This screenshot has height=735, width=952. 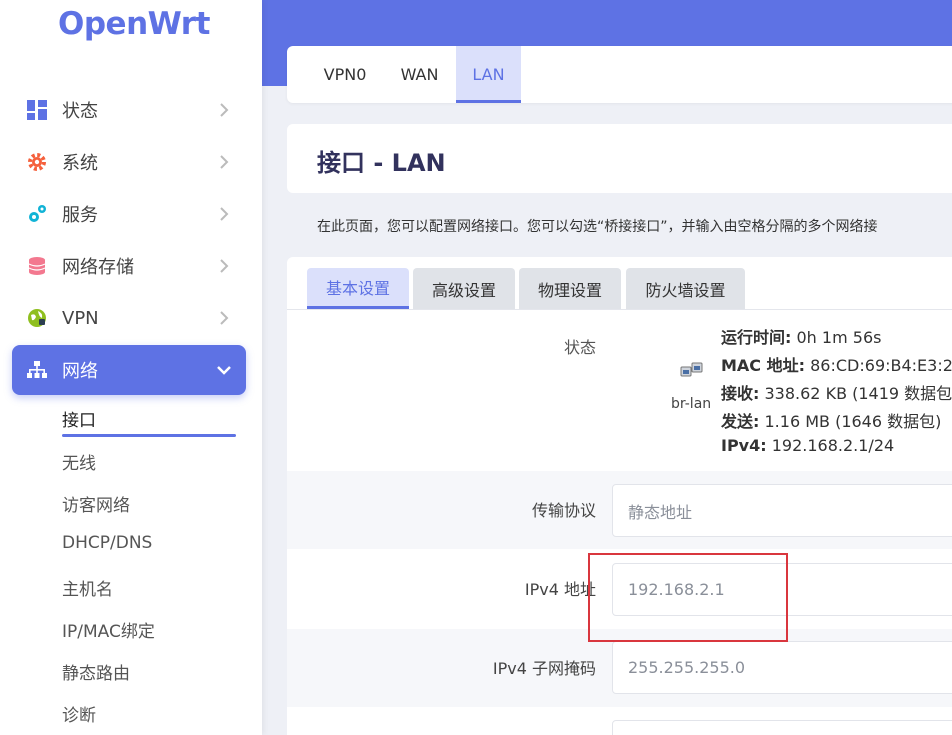 I want to click on dashboard-icon, so click(x=37, y=110).